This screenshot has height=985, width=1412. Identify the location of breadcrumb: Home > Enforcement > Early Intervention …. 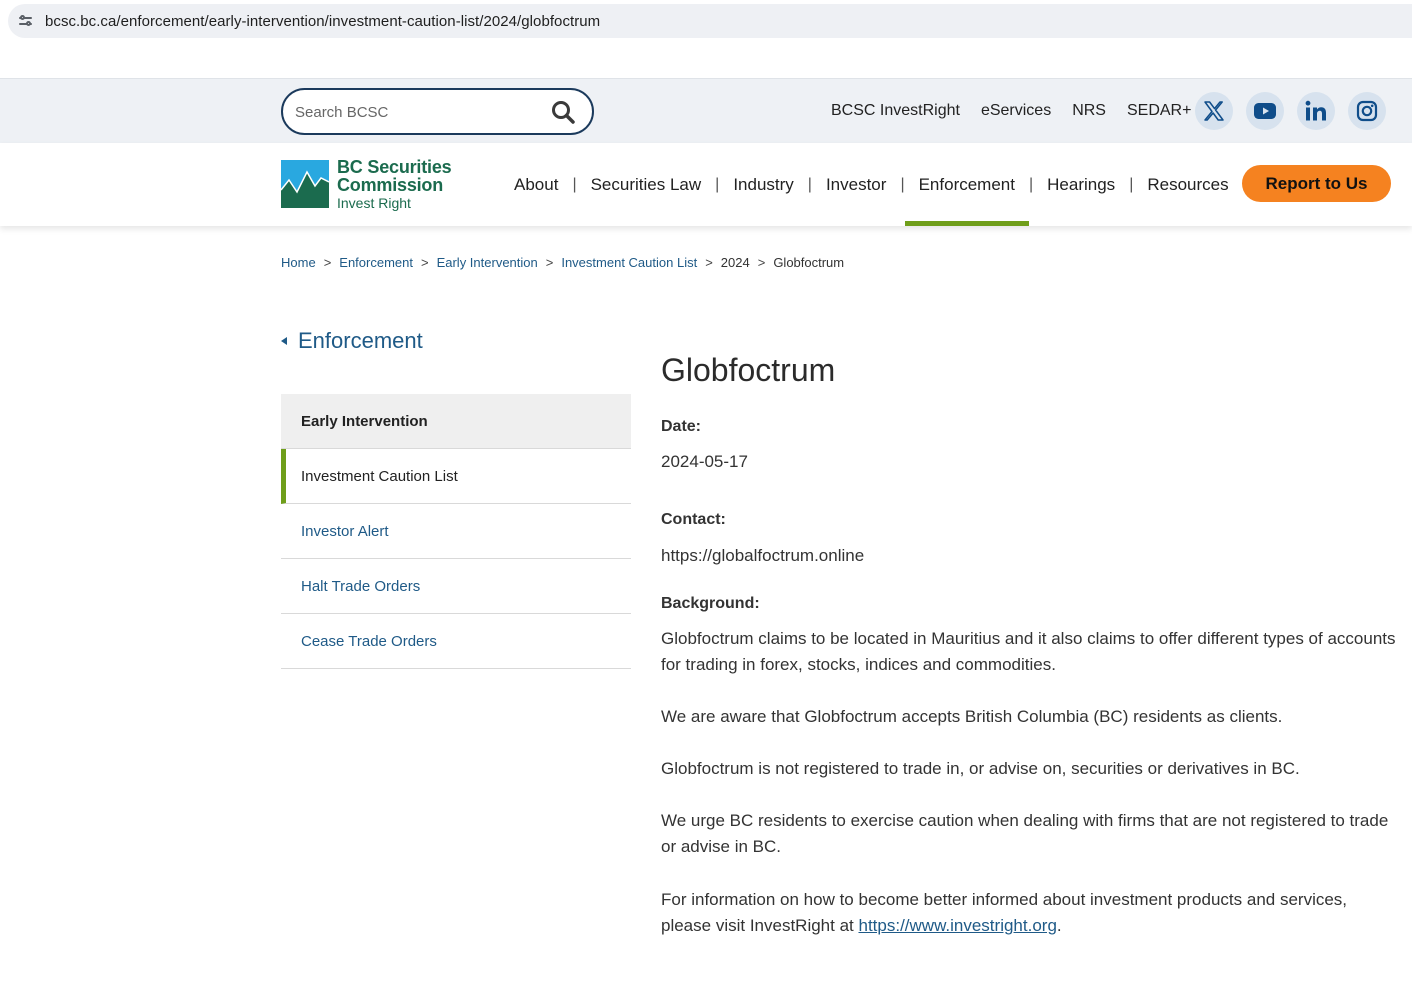
(562, 262).